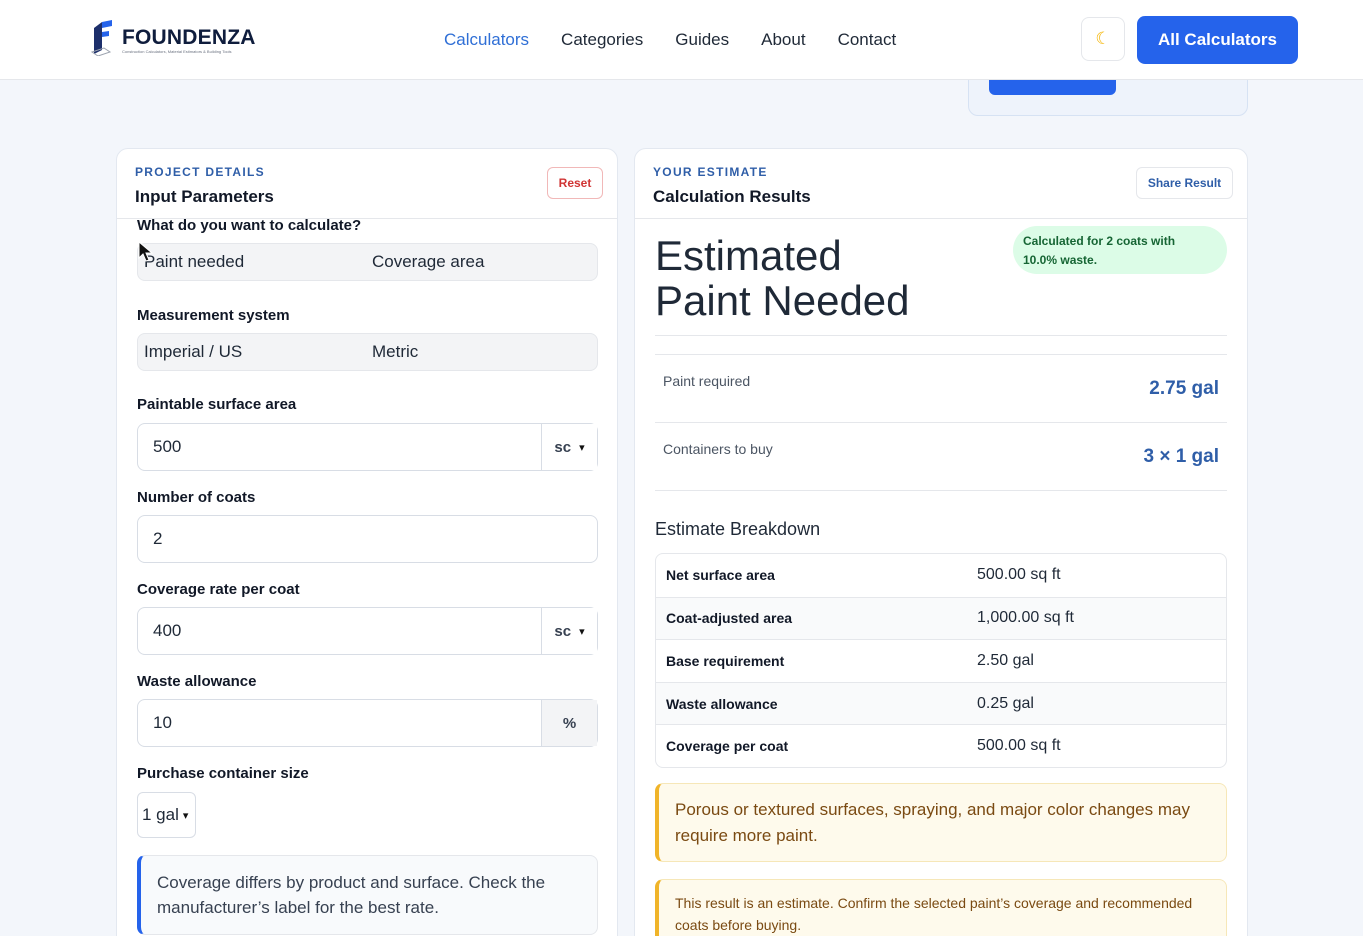  Describe the element at coordinates (782, 300) in the screenshot. I see `result-heading-line2: Paint Needed` at that location.